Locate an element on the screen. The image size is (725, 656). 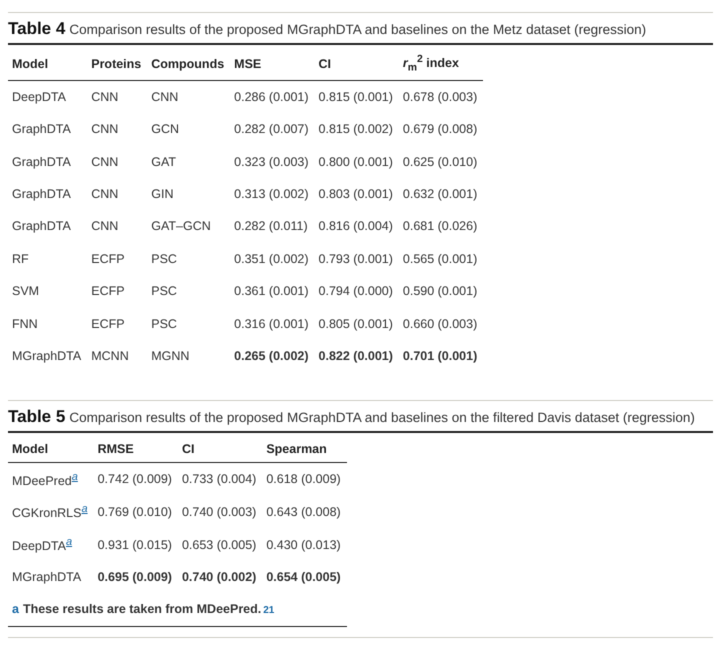
table-cell-text: 0.316 (0.001) is located at coordinates (271, 324).